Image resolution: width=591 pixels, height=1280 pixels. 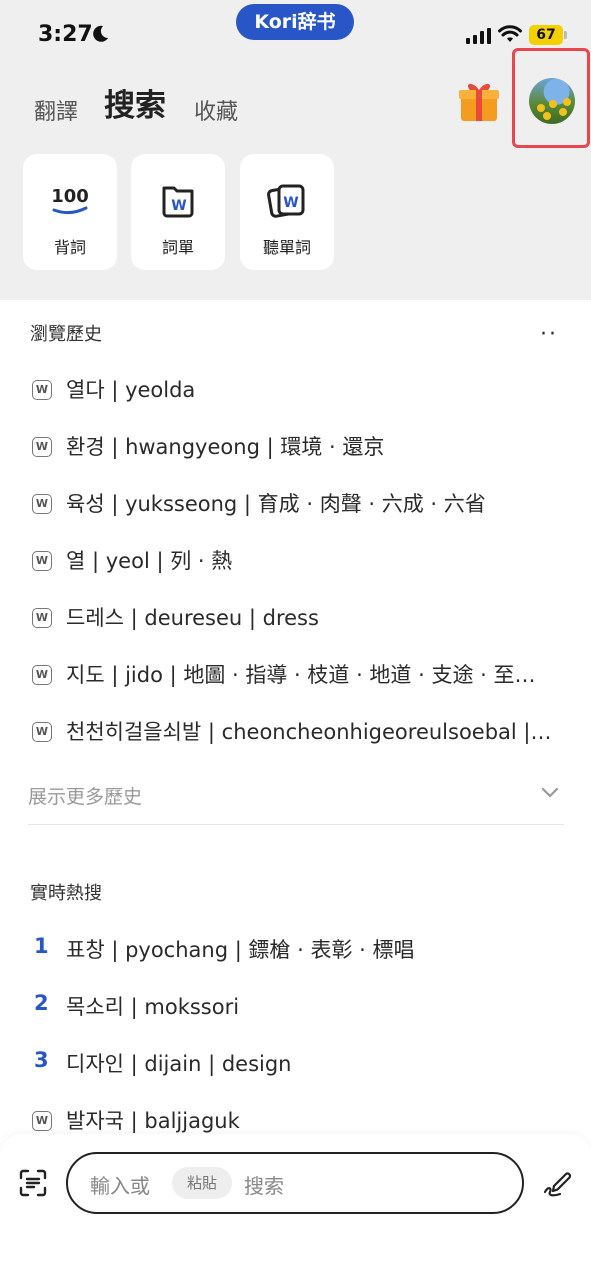 I want to click on hot-item-text: 표창 | pyochang | 鏢槍 · 表彰 · 標唱, so click(x=240, y=950).